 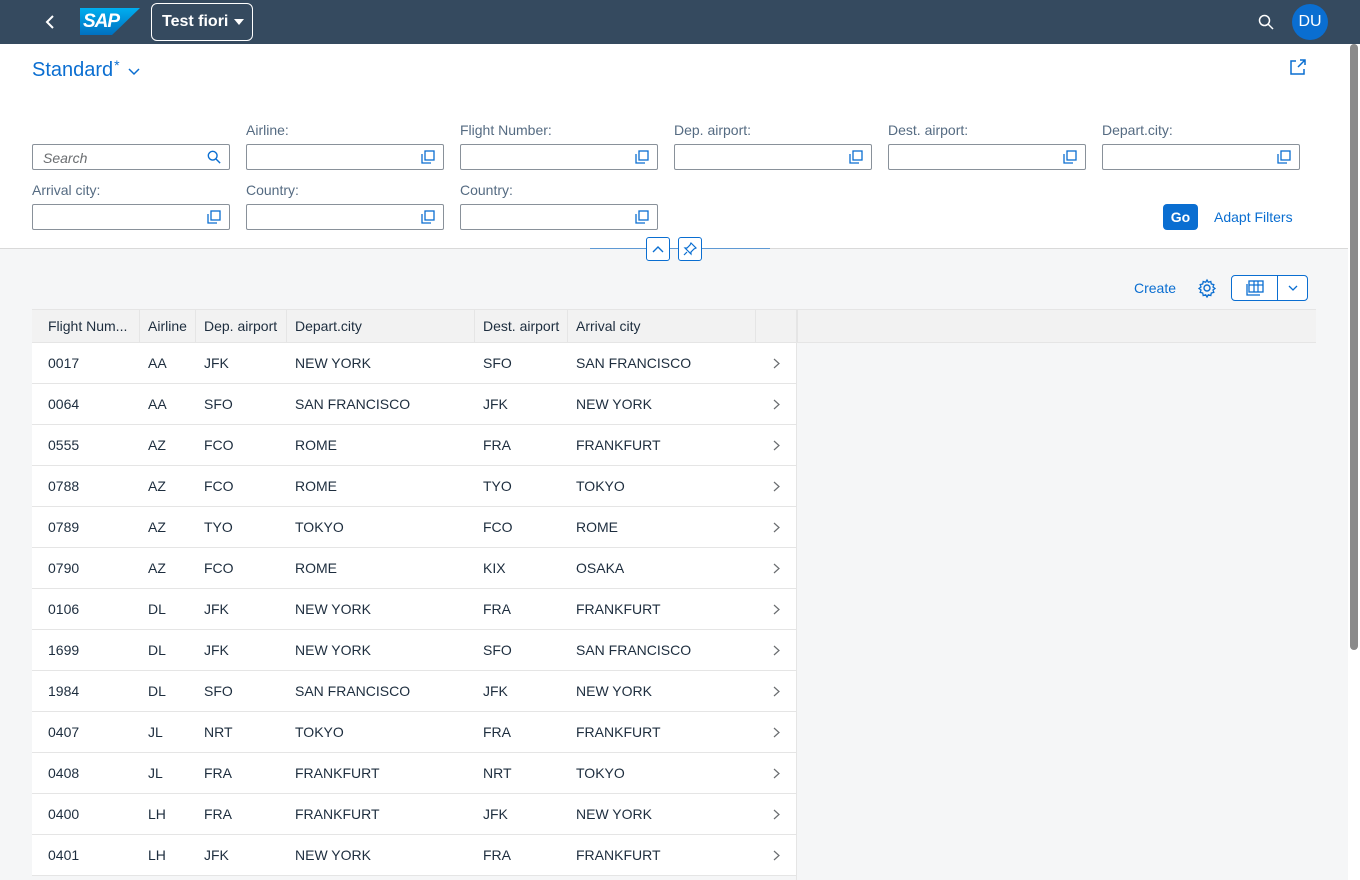 What do you see at coordinates (241, 326) in the screenshot?
I see `column-header-dep-airport: Dep. airport` at bounding box center [241, 326].